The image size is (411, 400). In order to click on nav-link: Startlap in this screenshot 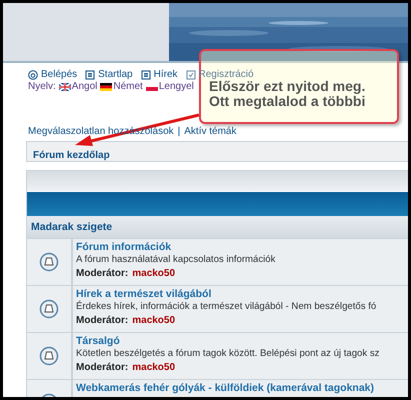, I will do `click(109, 74)`.